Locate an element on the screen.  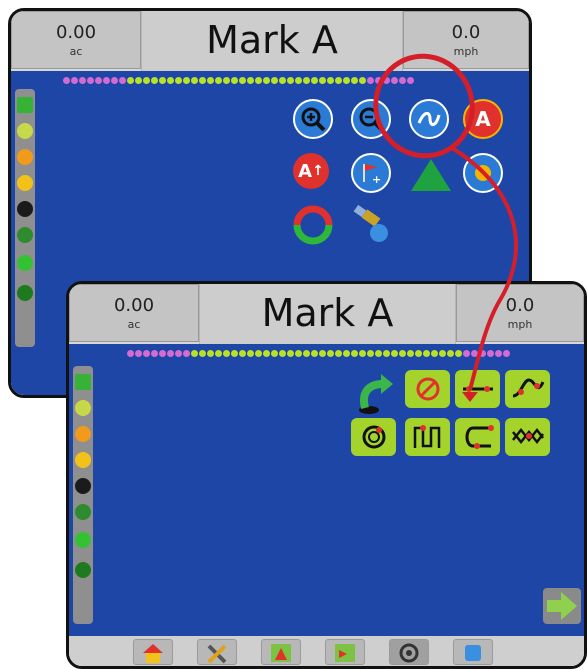
callout-overlay is located at coordinates (445, 227).